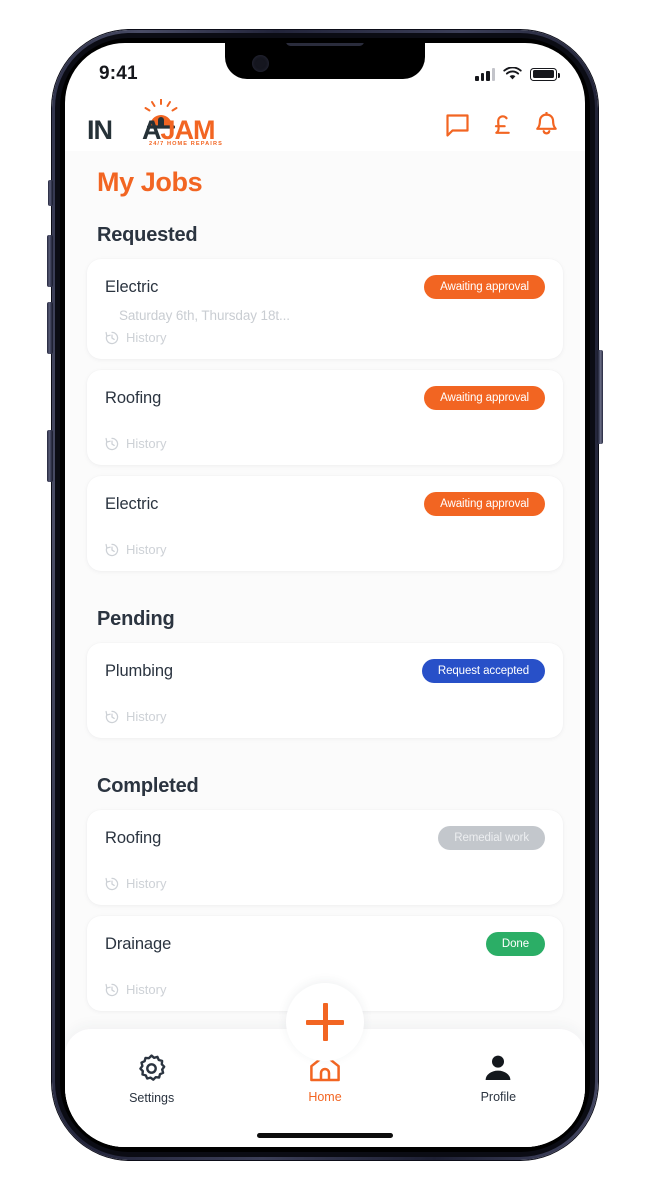 The height and width of the screenshot is (1190, 648). I want to click on job-card: Roofing Awaiting approval History, so click(325, 417).